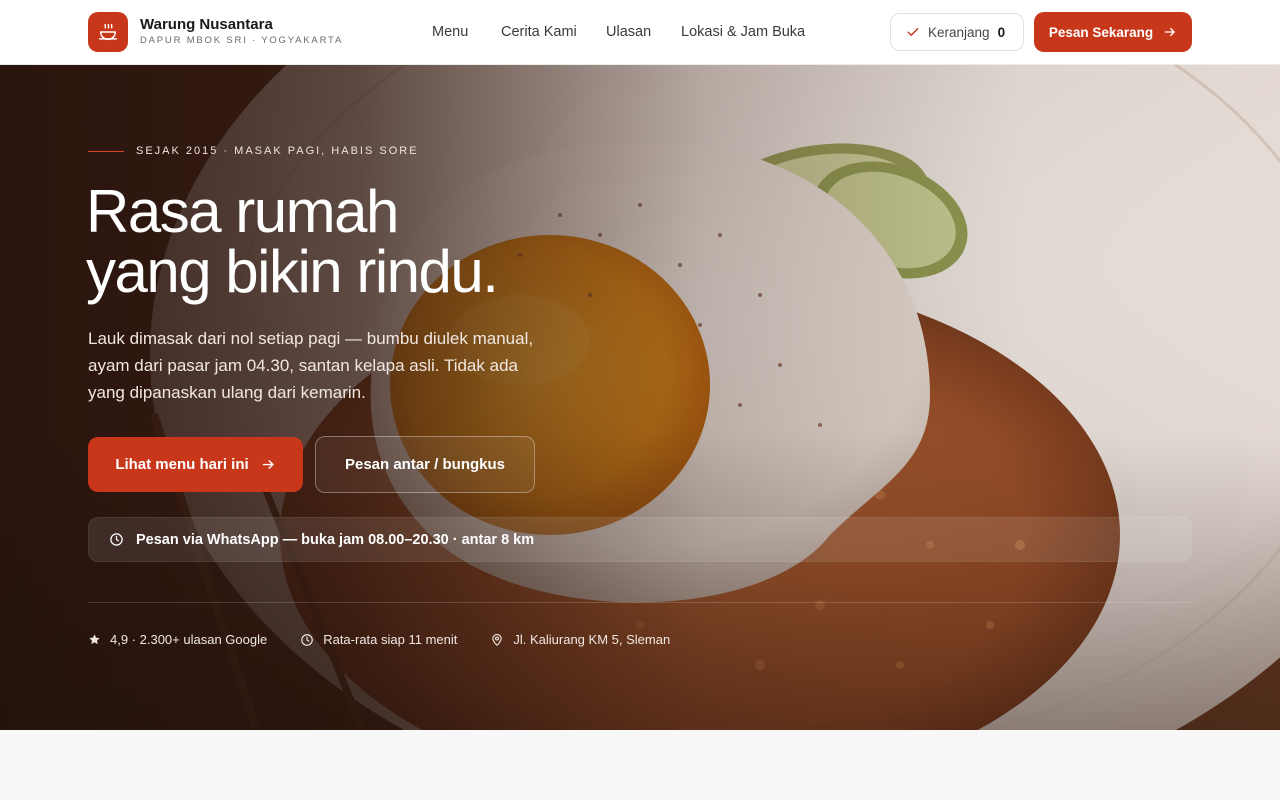 The image size is (1280, 800). I want to click on stat-location: Jl. Kaliurang KM 5, Sleman, so click(580, 639).